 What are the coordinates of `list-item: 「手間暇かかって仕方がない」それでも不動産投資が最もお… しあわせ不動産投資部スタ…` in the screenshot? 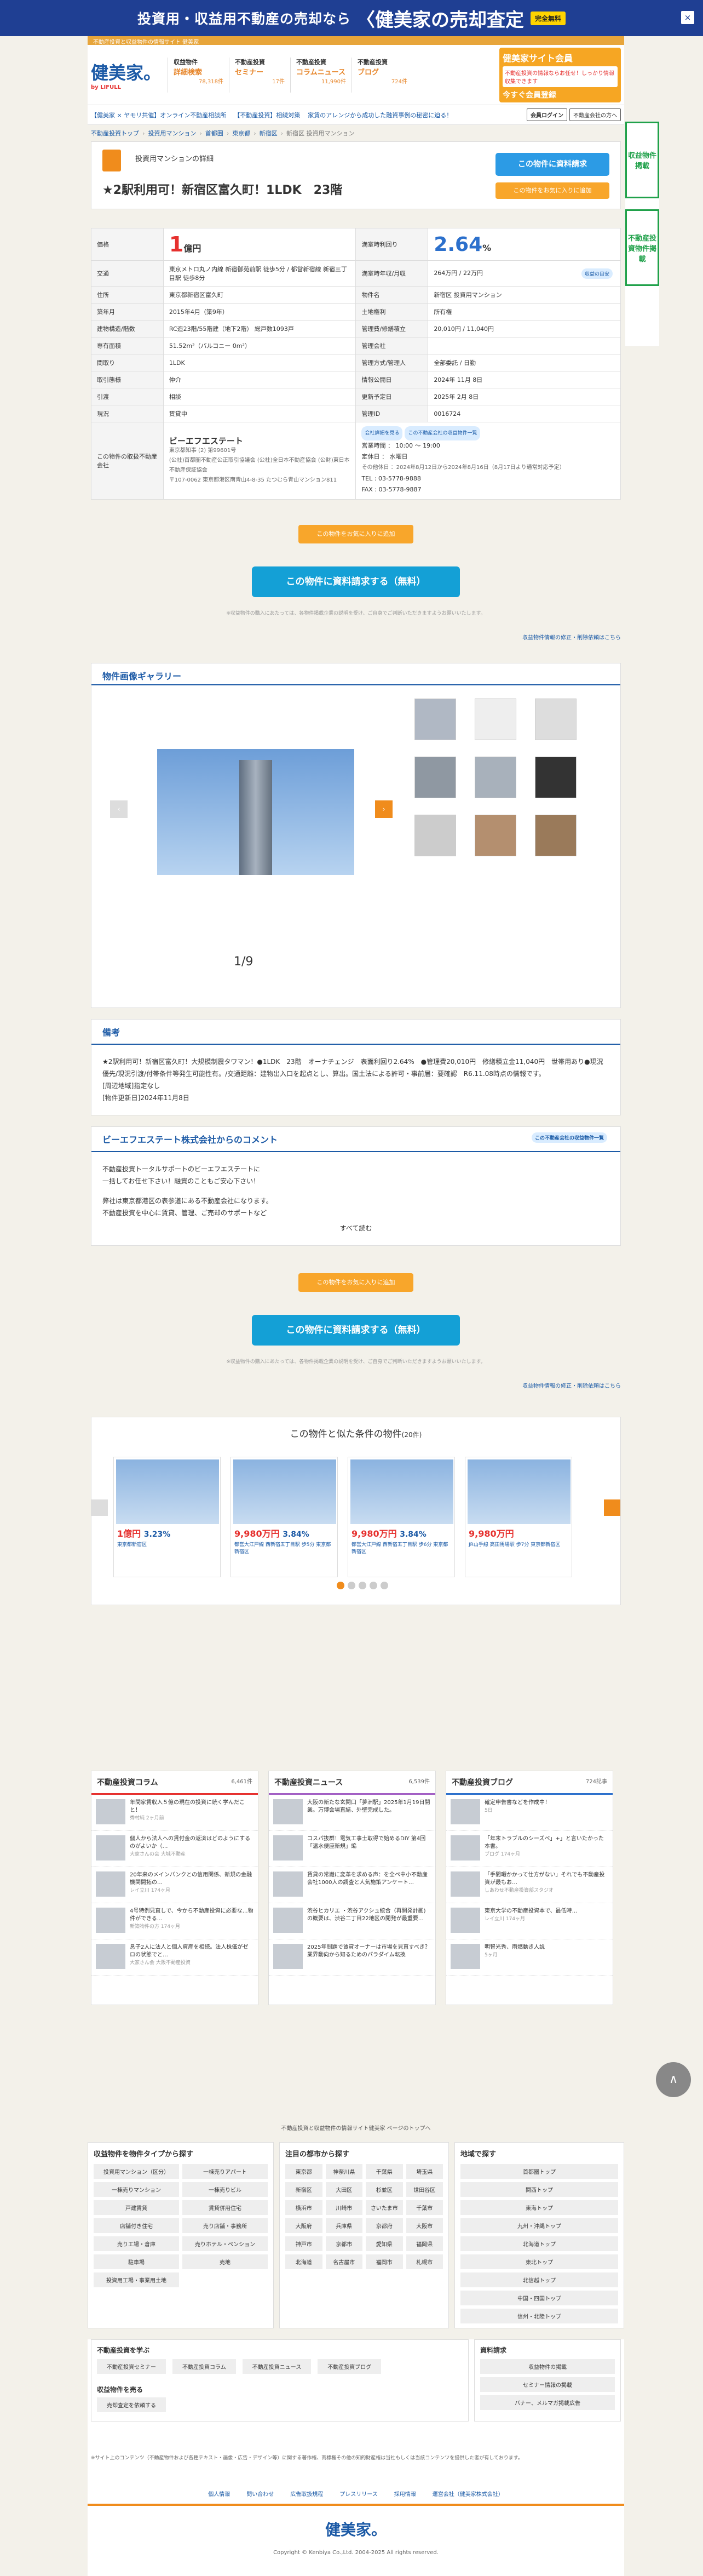 It's located at (529, 1885).